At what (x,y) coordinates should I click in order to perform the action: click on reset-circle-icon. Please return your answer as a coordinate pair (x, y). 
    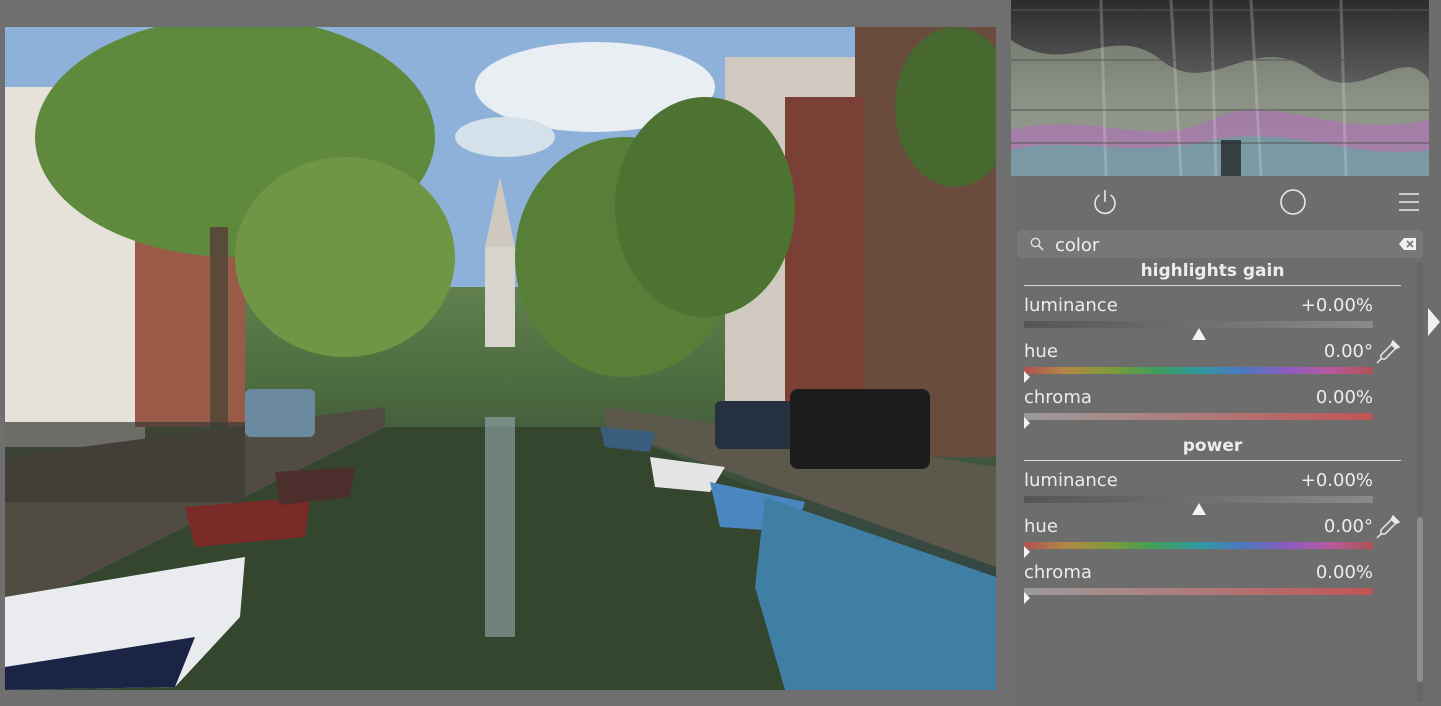
    Looking at the image, I should click on (1293, 202).